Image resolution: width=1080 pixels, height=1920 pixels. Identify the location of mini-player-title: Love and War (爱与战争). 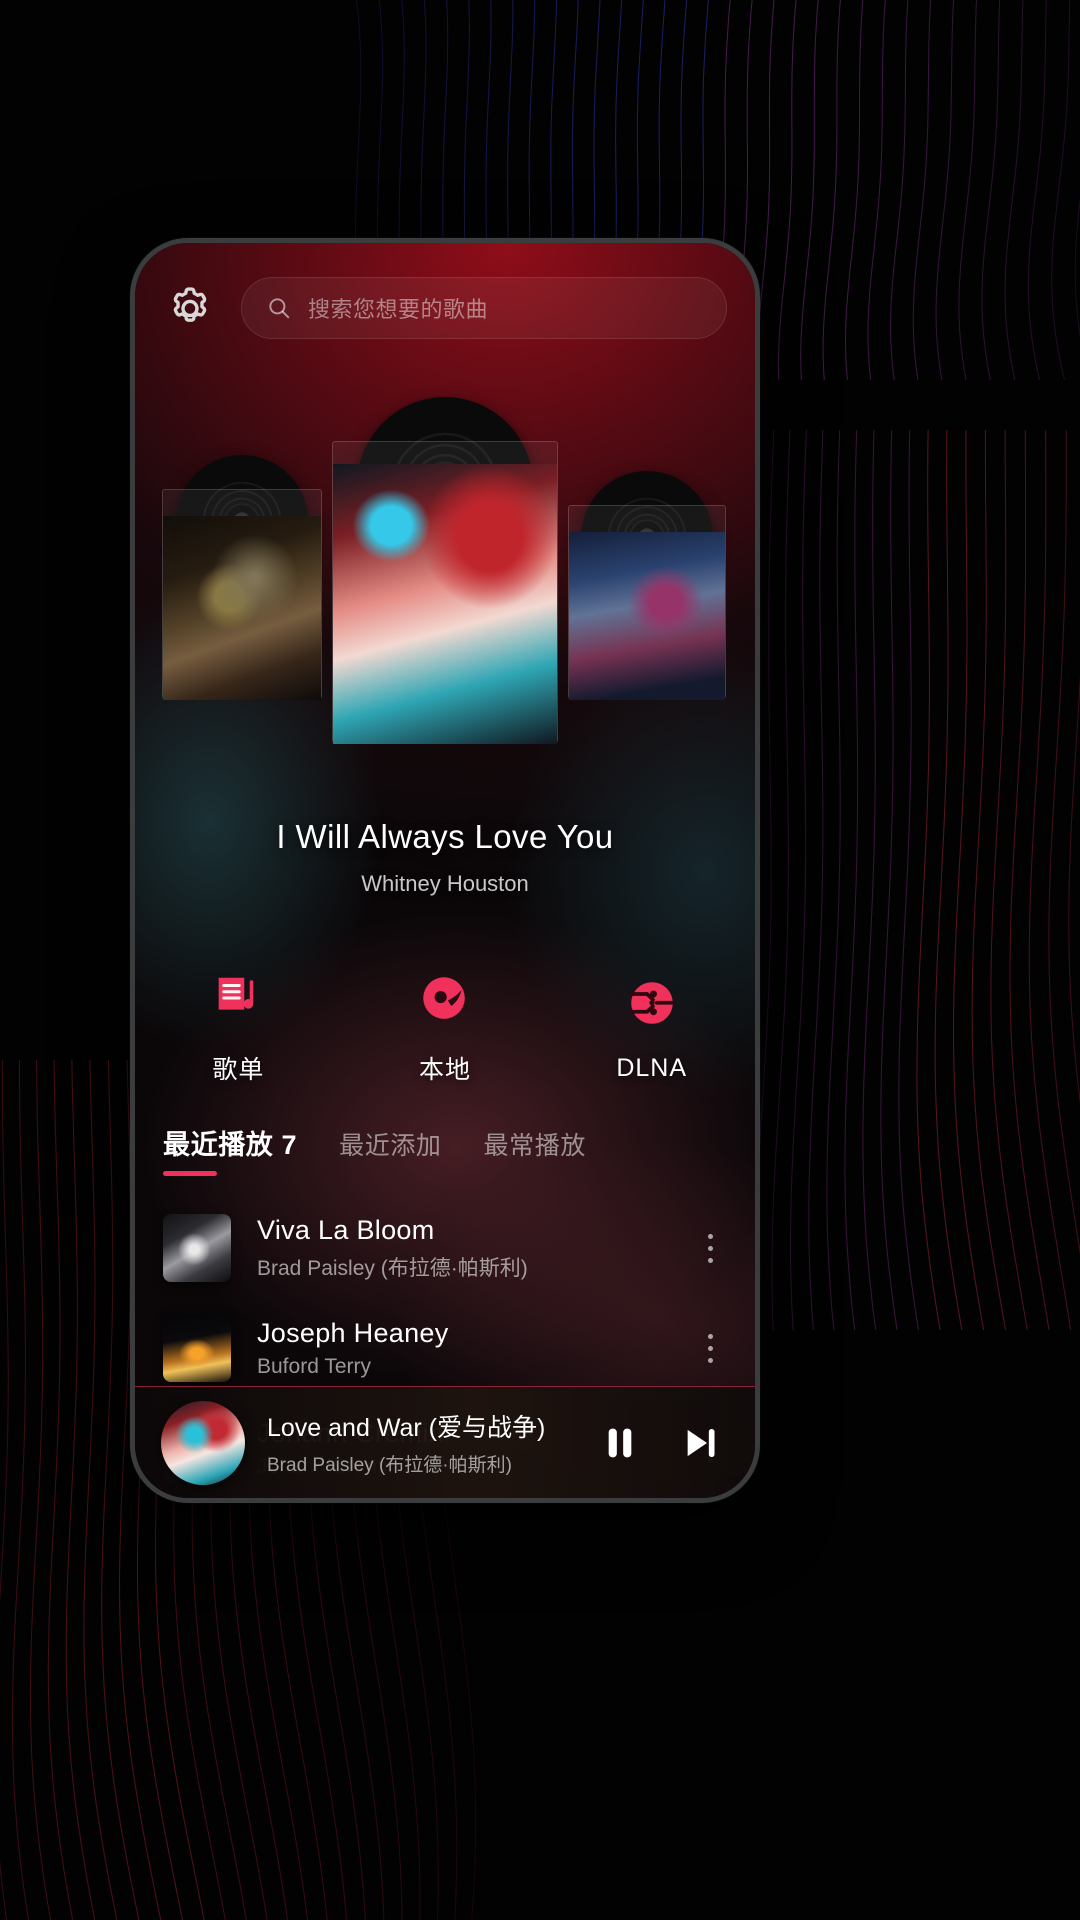
(406, 1428).